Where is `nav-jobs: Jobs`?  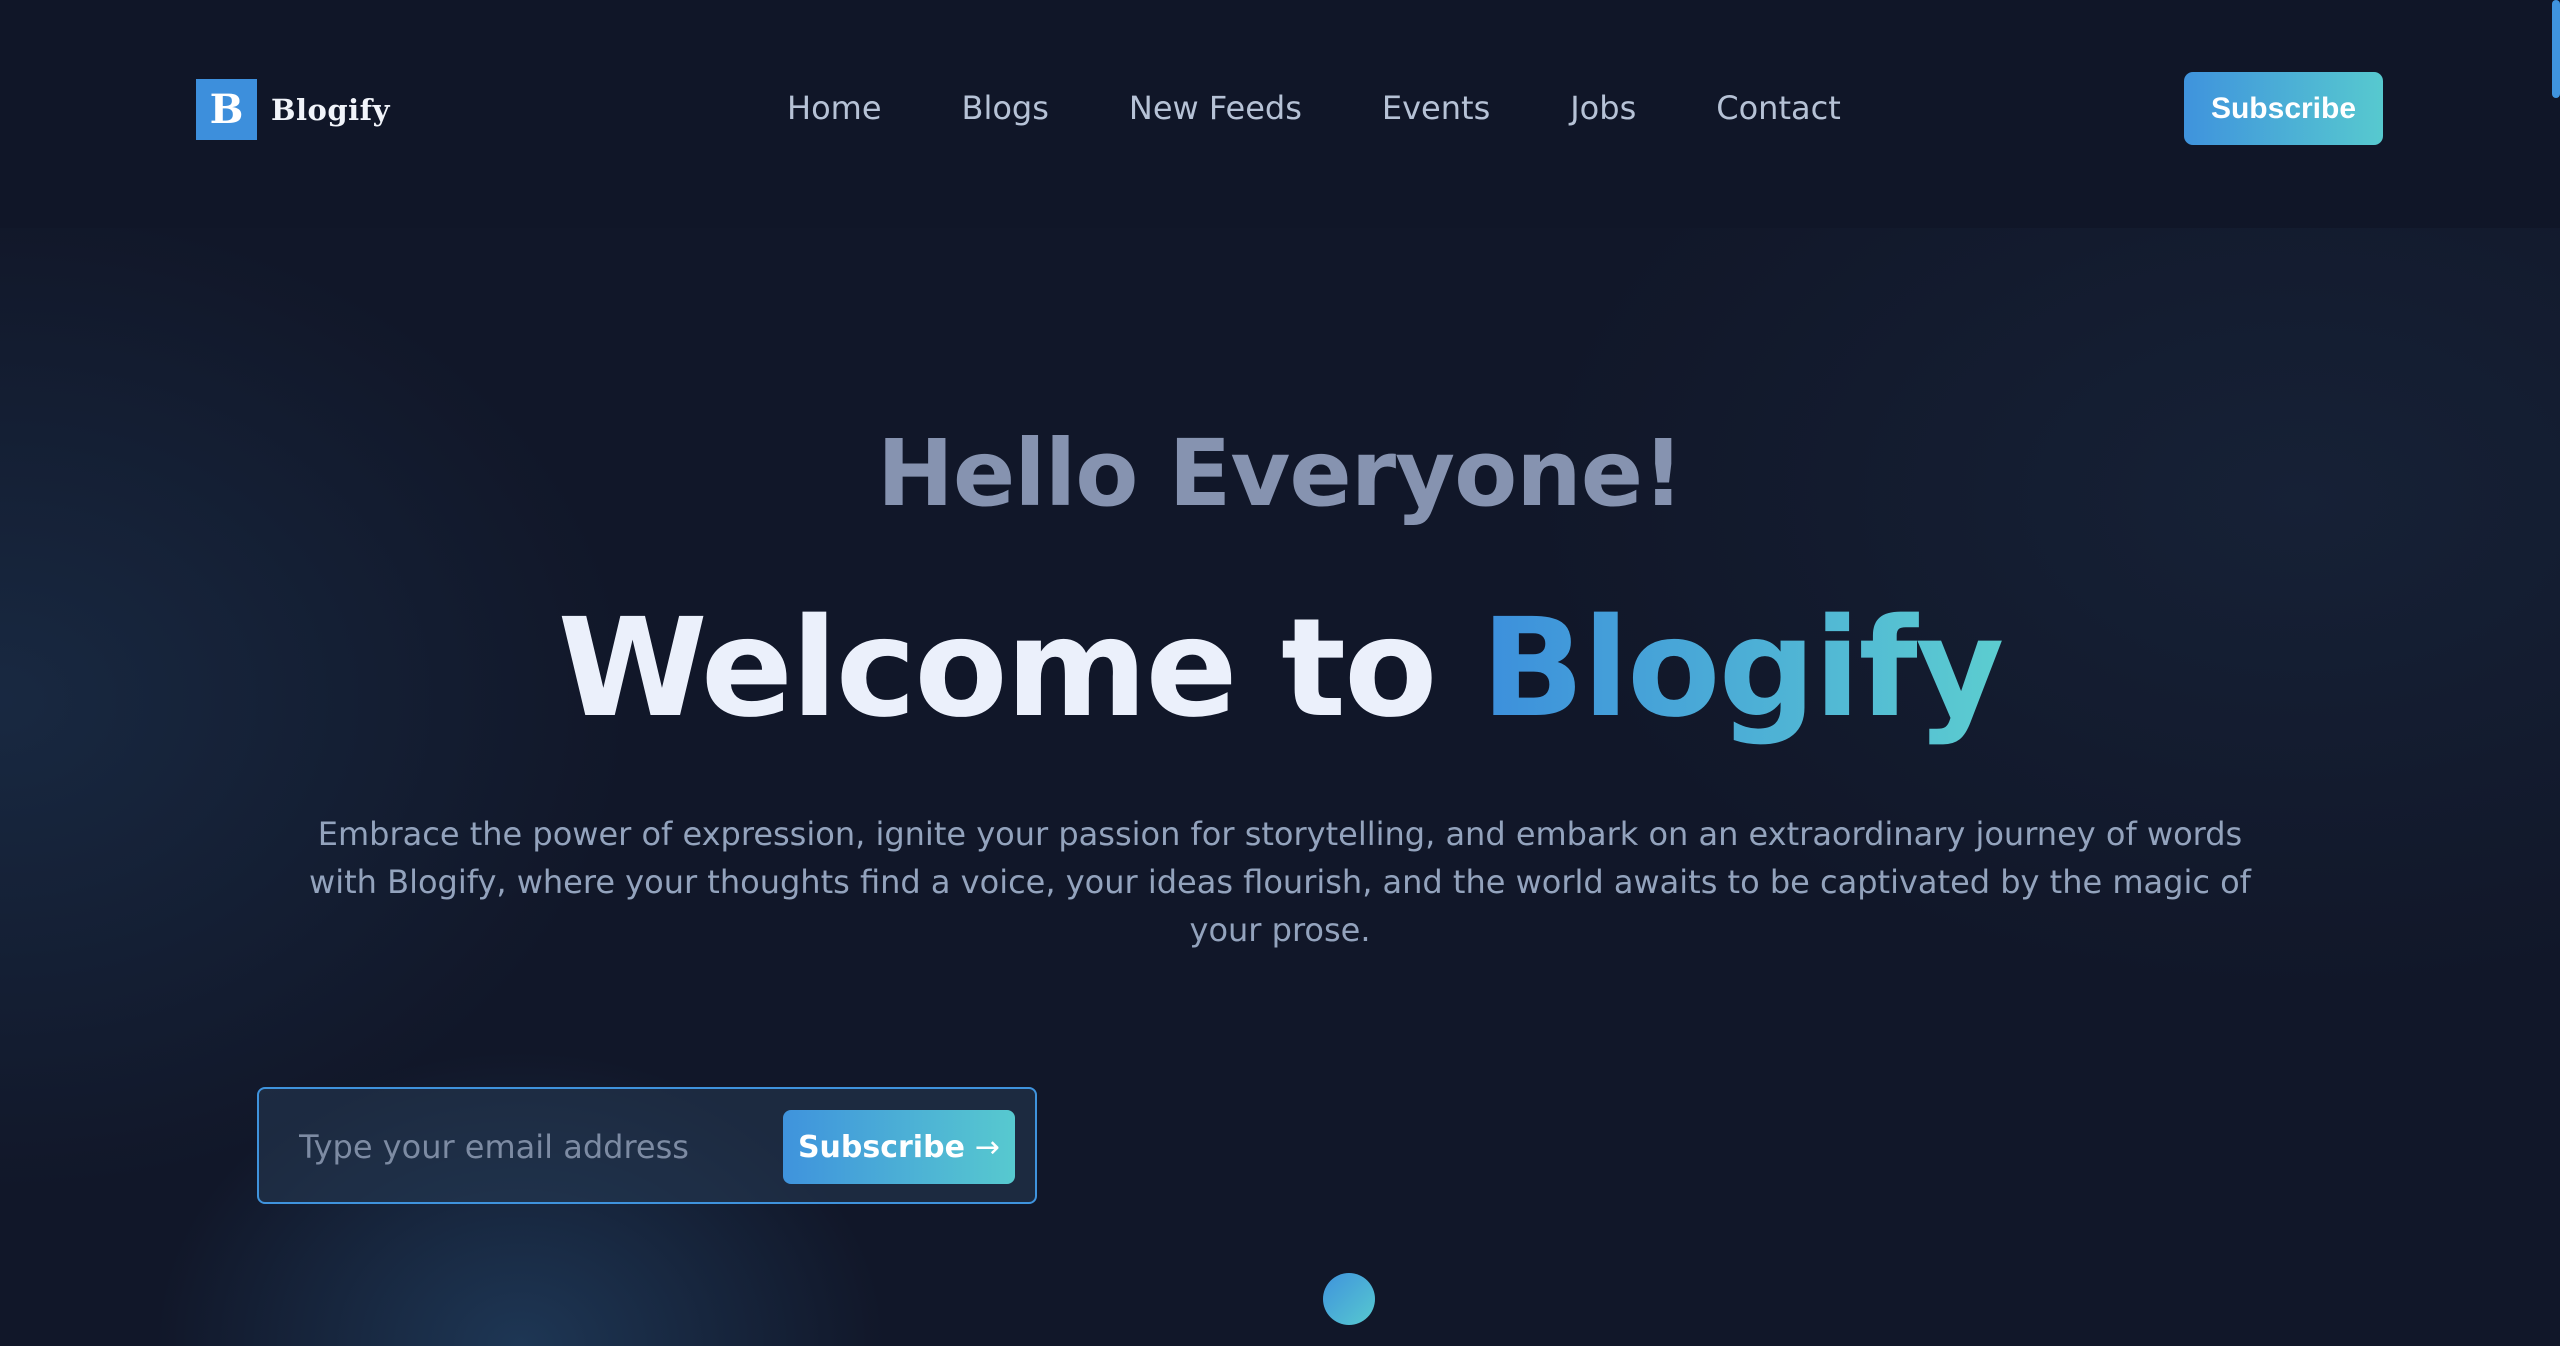
nav-jobs: Jobs is located at coordinates (1603, 108).